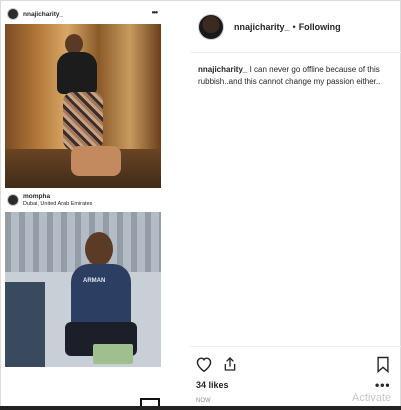 Image resolution: width=401 pixels, height=410 pixels. I want to click on embedded-header: nnajicharity_ •••, so click(83, 14).